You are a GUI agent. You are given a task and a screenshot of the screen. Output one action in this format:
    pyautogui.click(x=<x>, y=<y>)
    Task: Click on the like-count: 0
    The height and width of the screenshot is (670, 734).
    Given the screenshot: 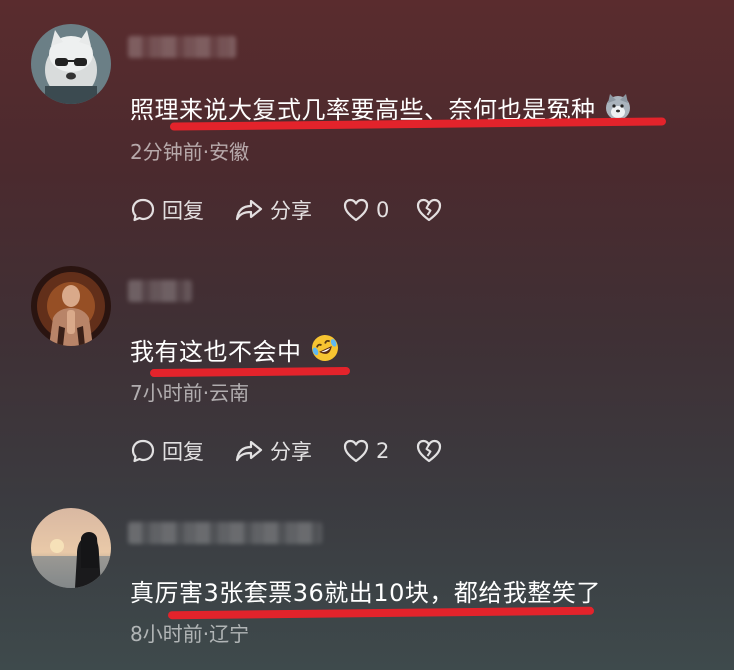 What is the action you would take?
    pyautogui.click(x=383, y=210)
    